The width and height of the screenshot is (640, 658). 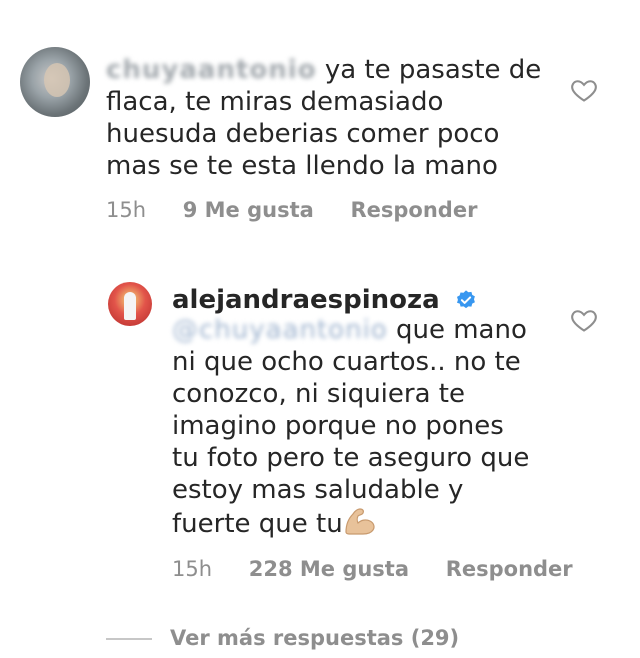 I want to click on comment-line: que mano, so click(x=461, y=330).